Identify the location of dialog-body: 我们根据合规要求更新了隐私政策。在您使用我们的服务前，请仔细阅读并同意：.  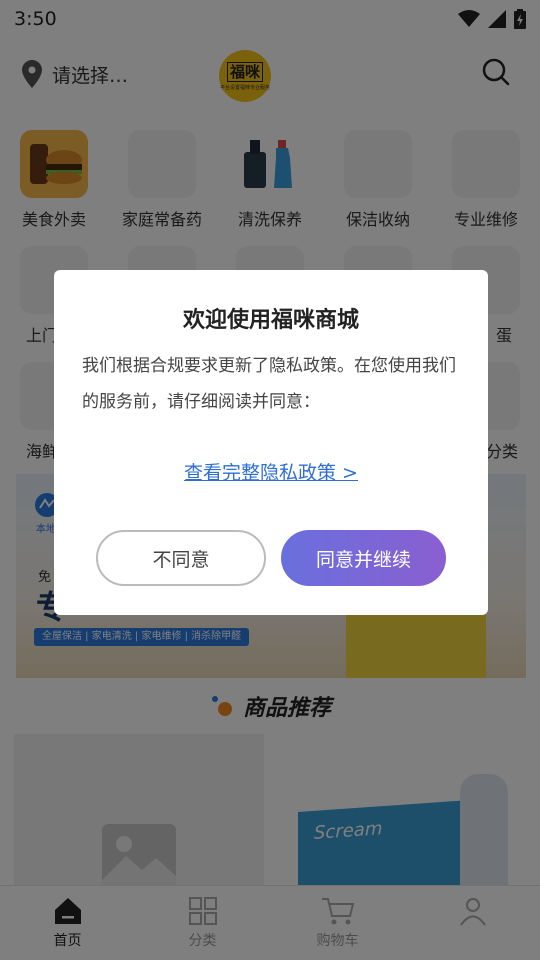
(269, 384).